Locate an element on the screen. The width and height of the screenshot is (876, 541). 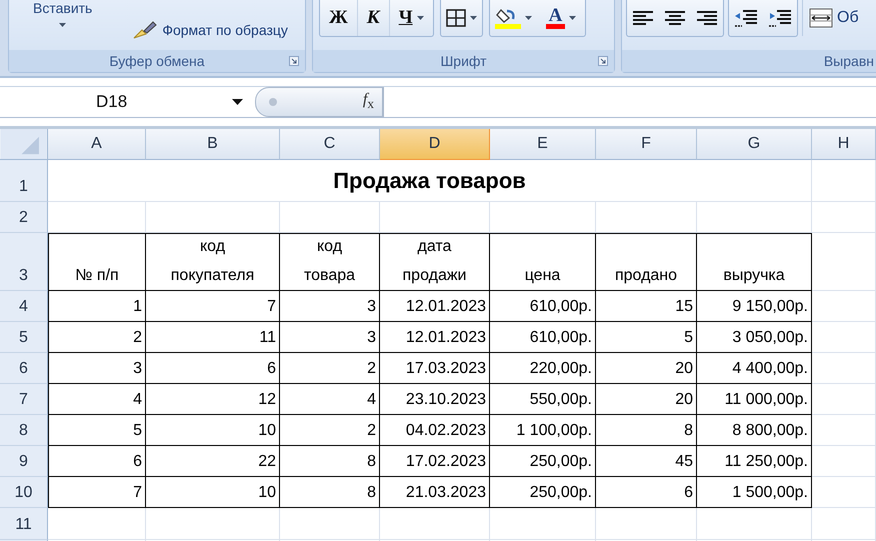
merge-button: Об is located at coordinates (830, 18).